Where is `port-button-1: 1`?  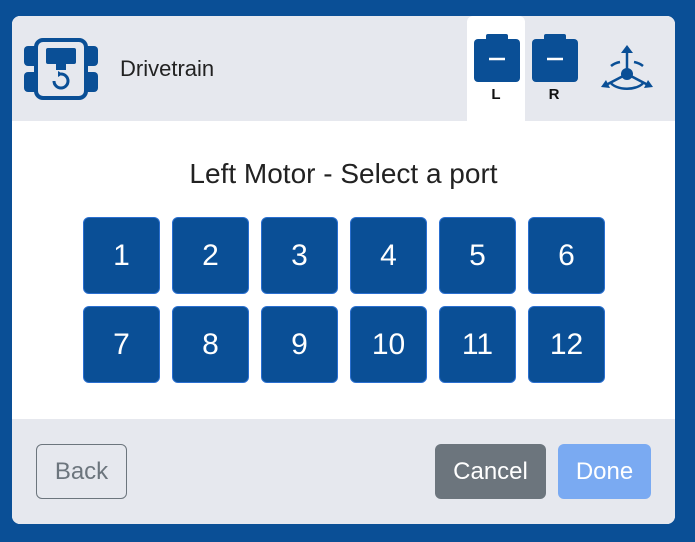 port-button-1: 1 is located at coordinates (121, 255).